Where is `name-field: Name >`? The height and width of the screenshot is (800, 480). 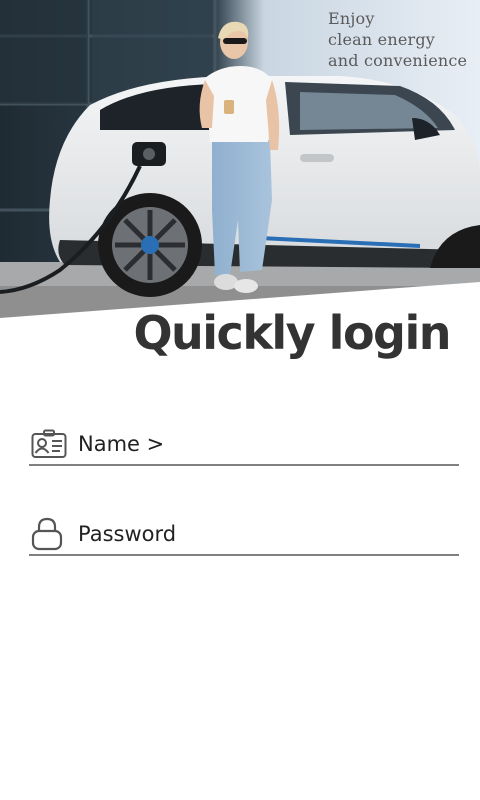 name-field: Name > is located at coordinates (244, 445).